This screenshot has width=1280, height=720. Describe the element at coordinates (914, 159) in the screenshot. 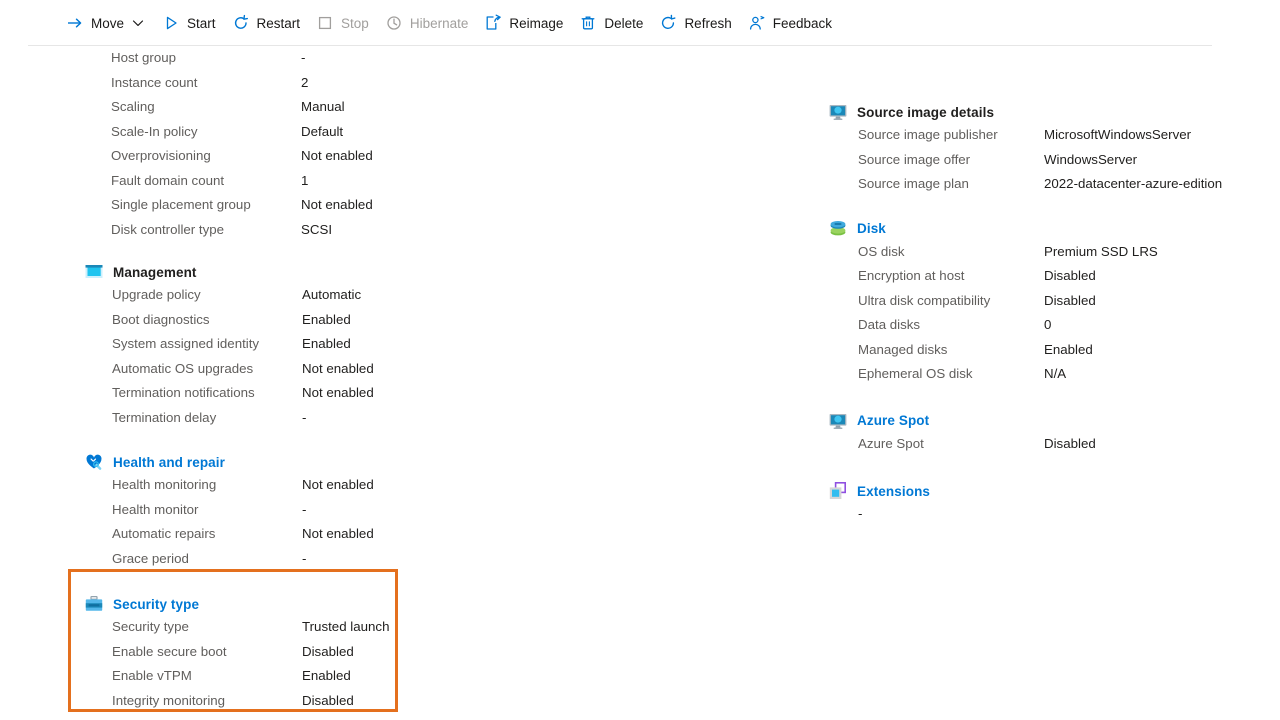

I see `property-label: Source image offer` at that location.